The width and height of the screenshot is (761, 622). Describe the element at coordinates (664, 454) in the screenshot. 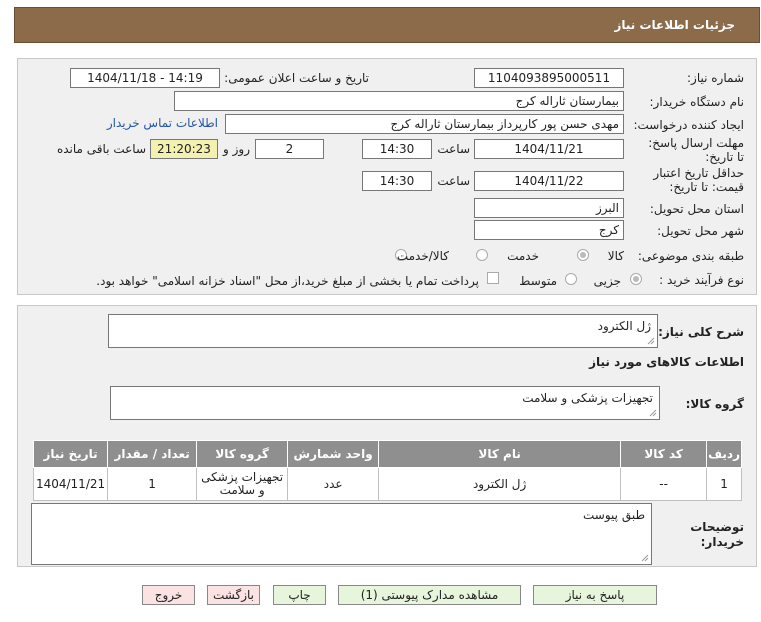

I see `col-header-goods-code: کد کالا` at that location.